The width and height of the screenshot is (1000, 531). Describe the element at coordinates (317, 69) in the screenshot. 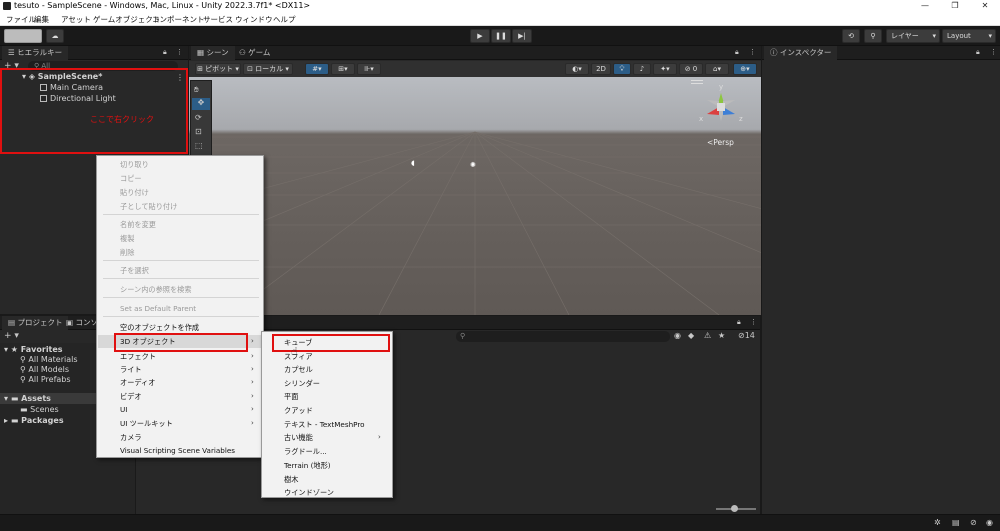

I see `grid-snap-icon: #▾` at that location.